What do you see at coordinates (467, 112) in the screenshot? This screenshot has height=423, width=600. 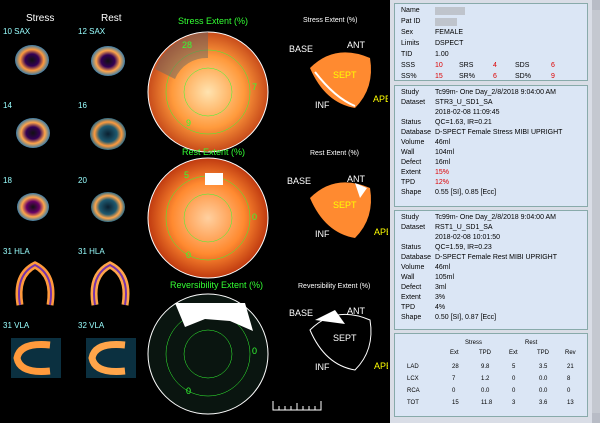 I see `stress-date-value: 2018-02-08 11:09:45` at bounding box center [467, 112].